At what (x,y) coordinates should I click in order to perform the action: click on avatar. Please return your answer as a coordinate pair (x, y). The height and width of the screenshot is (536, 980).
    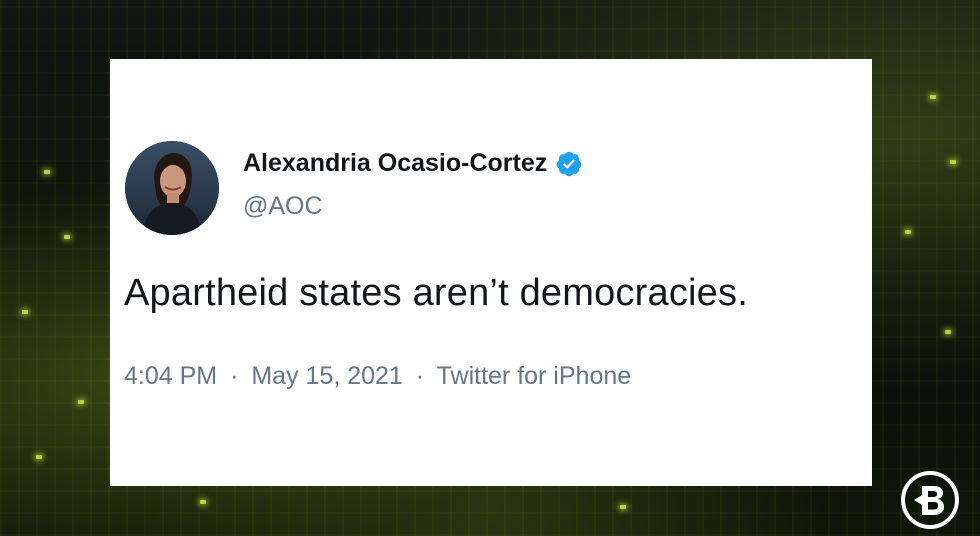
    Looking at the image, I should click on (172, 188).